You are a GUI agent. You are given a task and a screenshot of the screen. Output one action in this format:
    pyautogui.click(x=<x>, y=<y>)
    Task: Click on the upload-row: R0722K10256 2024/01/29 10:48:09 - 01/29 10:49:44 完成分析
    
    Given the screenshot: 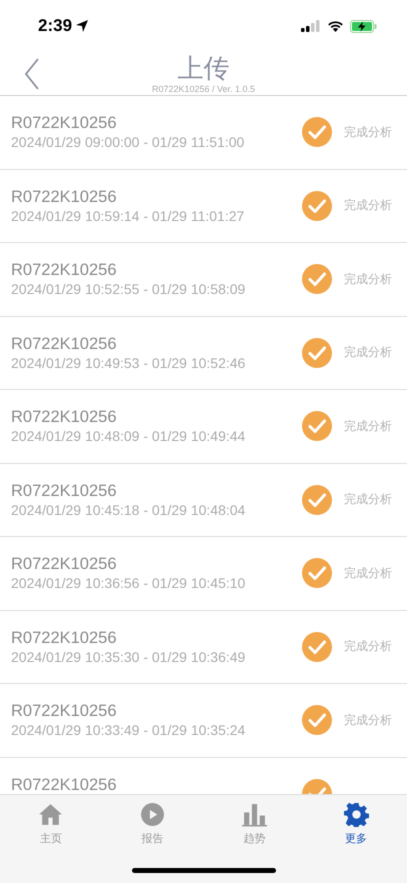 What is the action you would take?
    pyautogui.click(x=203, y=427)
    